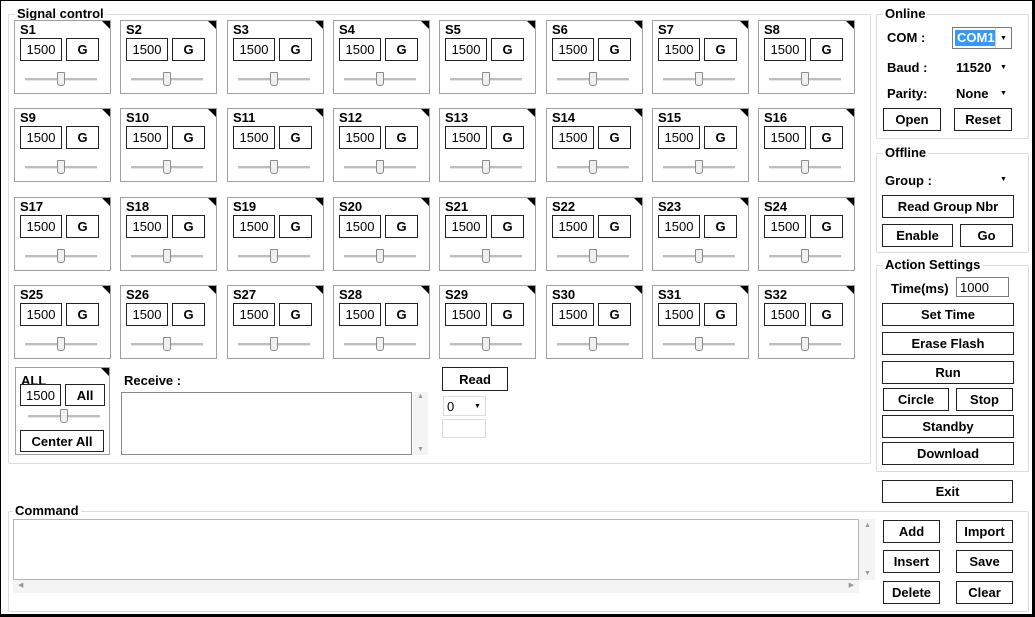 The width and height of the screenshot is (1035, 617). I want to click on reset-button: Reset, so click(983, 119).